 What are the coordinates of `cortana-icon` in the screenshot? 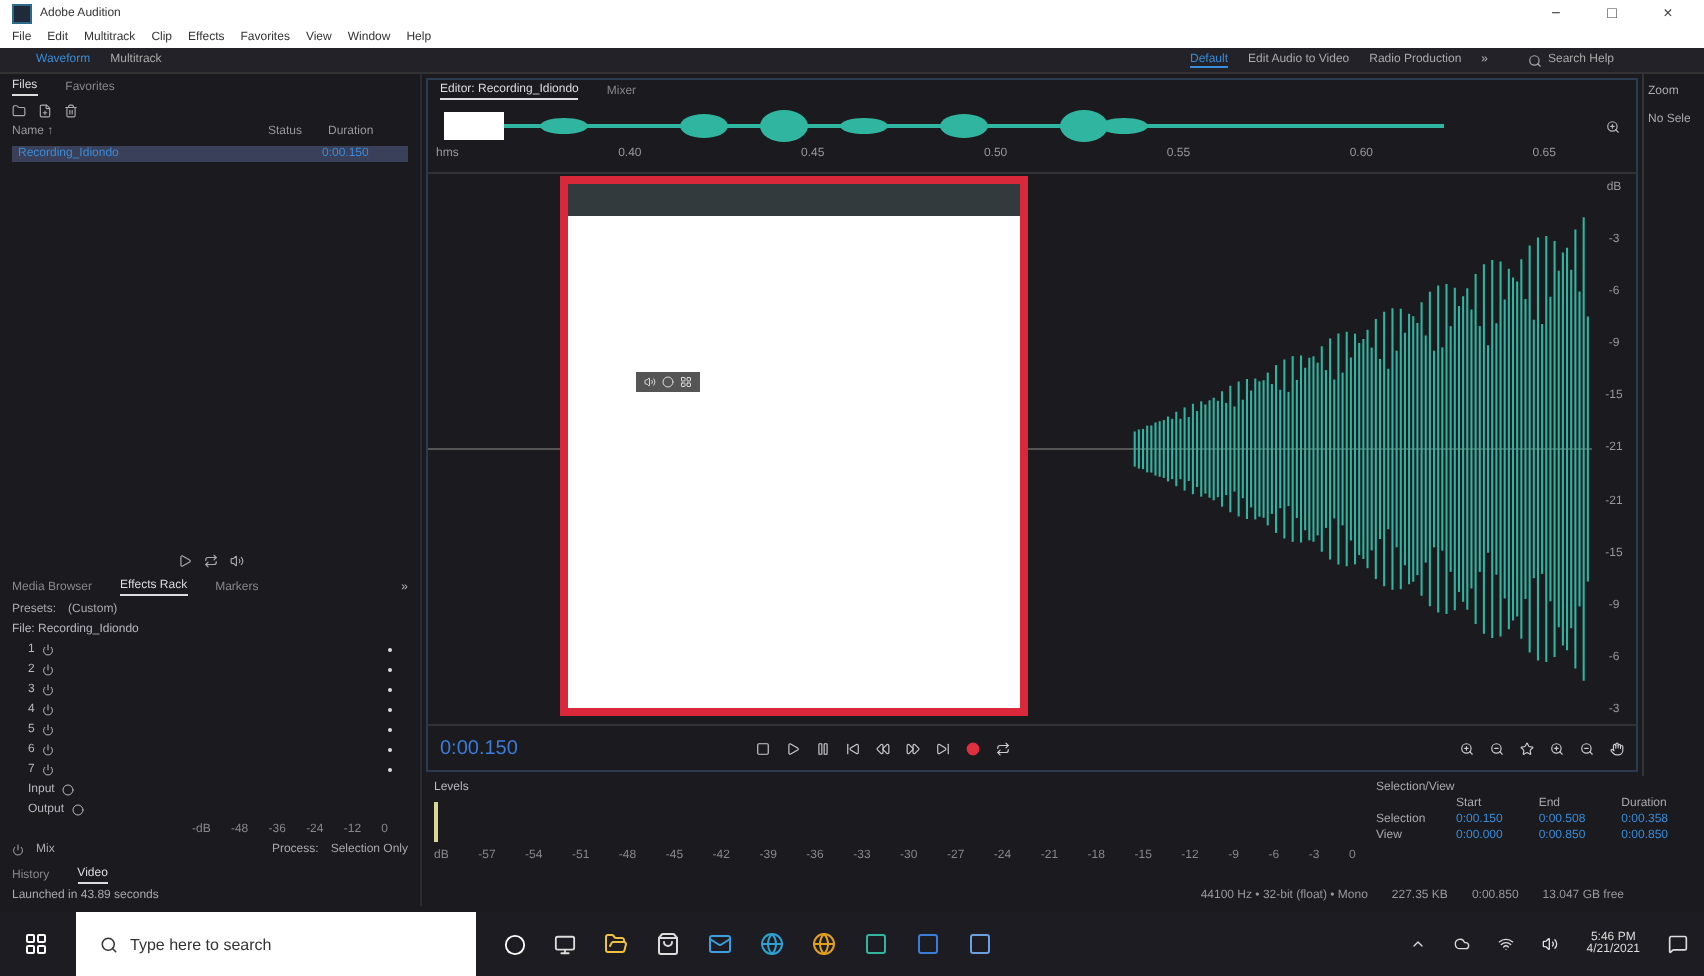 It's located at (515, 944).